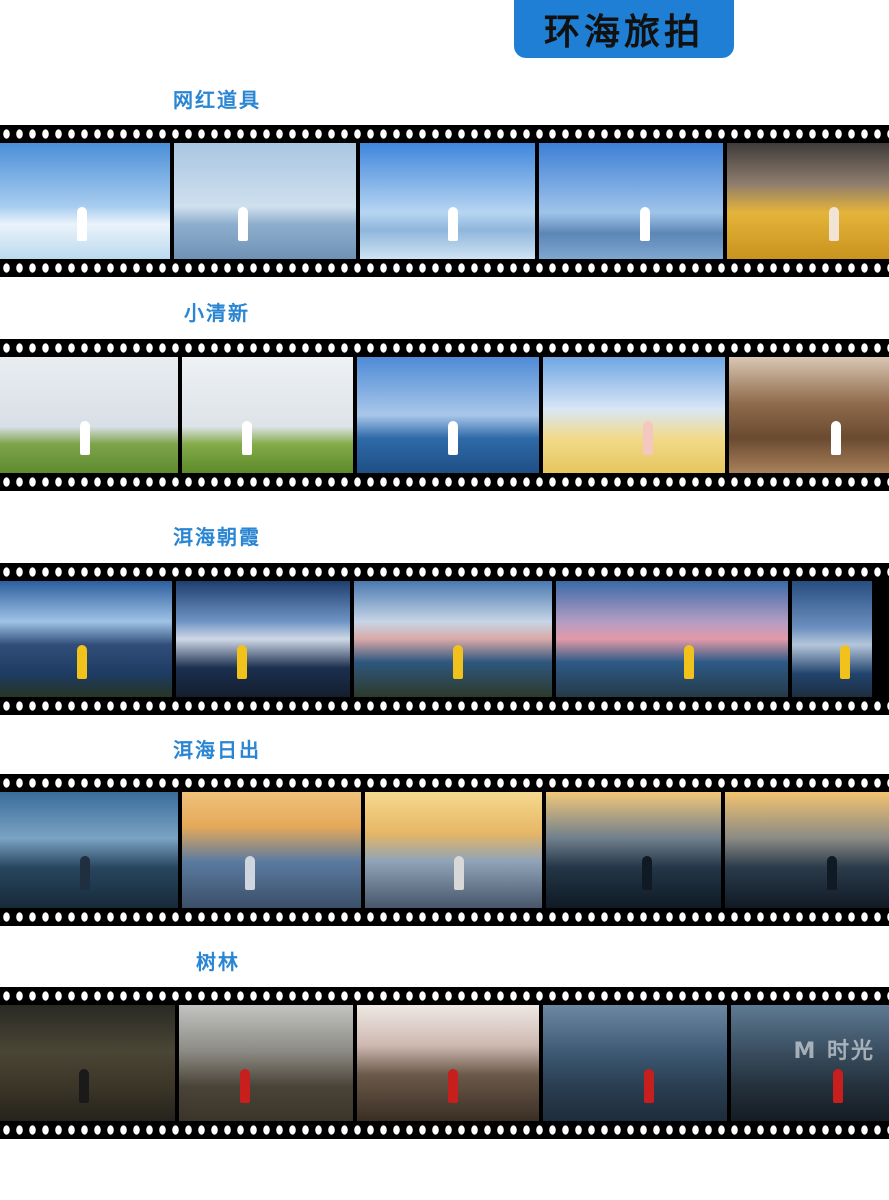 This screenshot has width=889, height=1200. I want to click on watermark: M 时光, so click(834, 1051).